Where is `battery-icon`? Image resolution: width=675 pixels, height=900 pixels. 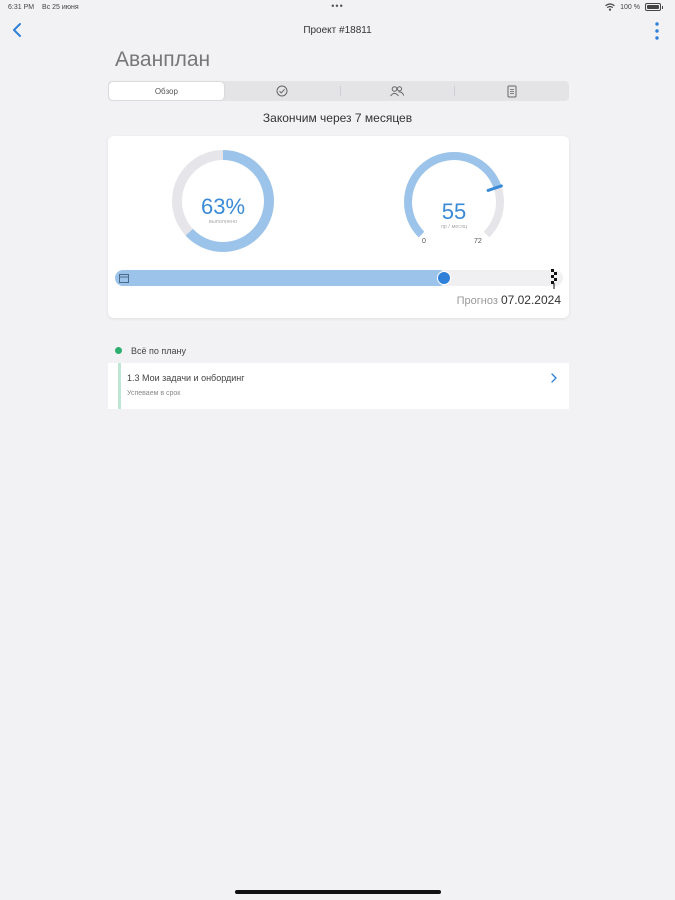 battery-icon is located at coordinates (653, 7).